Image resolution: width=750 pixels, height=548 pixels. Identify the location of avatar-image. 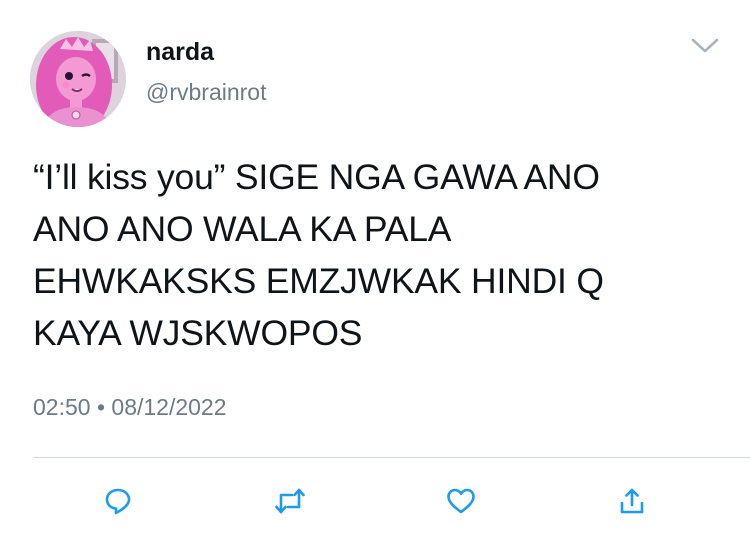
(78, 79).